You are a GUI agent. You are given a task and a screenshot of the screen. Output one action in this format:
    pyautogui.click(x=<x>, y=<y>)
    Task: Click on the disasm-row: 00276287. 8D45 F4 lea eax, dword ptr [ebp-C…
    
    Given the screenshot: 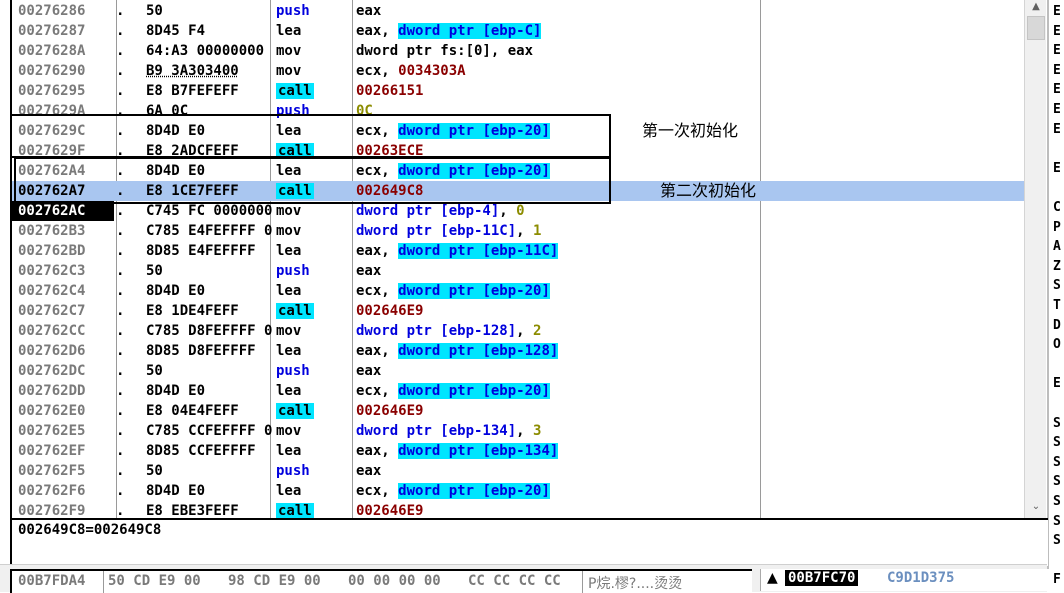 What is the action you would take?
    pyautogui.click(x=518, y=31)
    